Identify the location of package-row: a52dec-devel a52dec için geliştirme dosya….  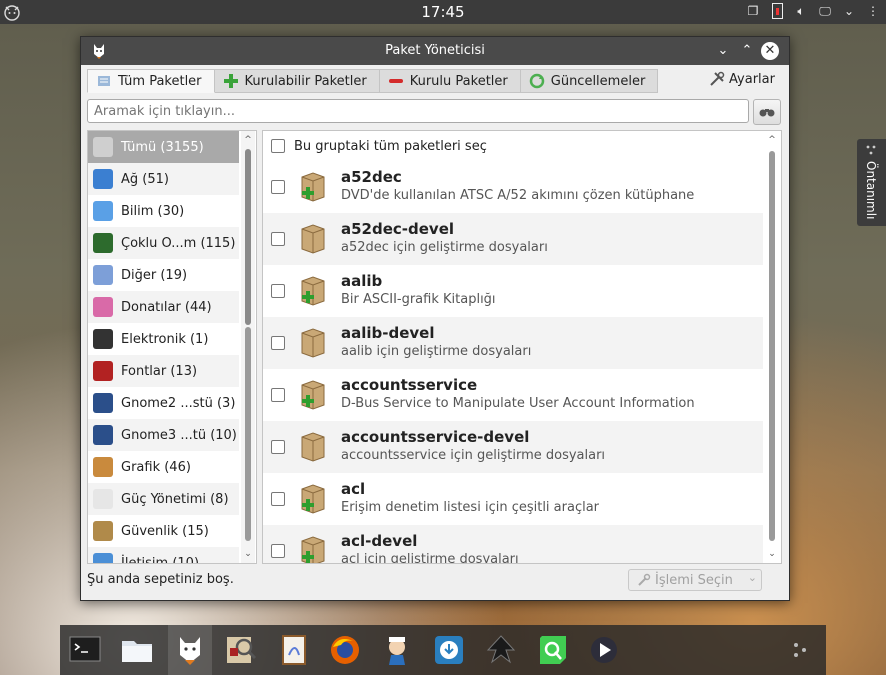
(513, 239).